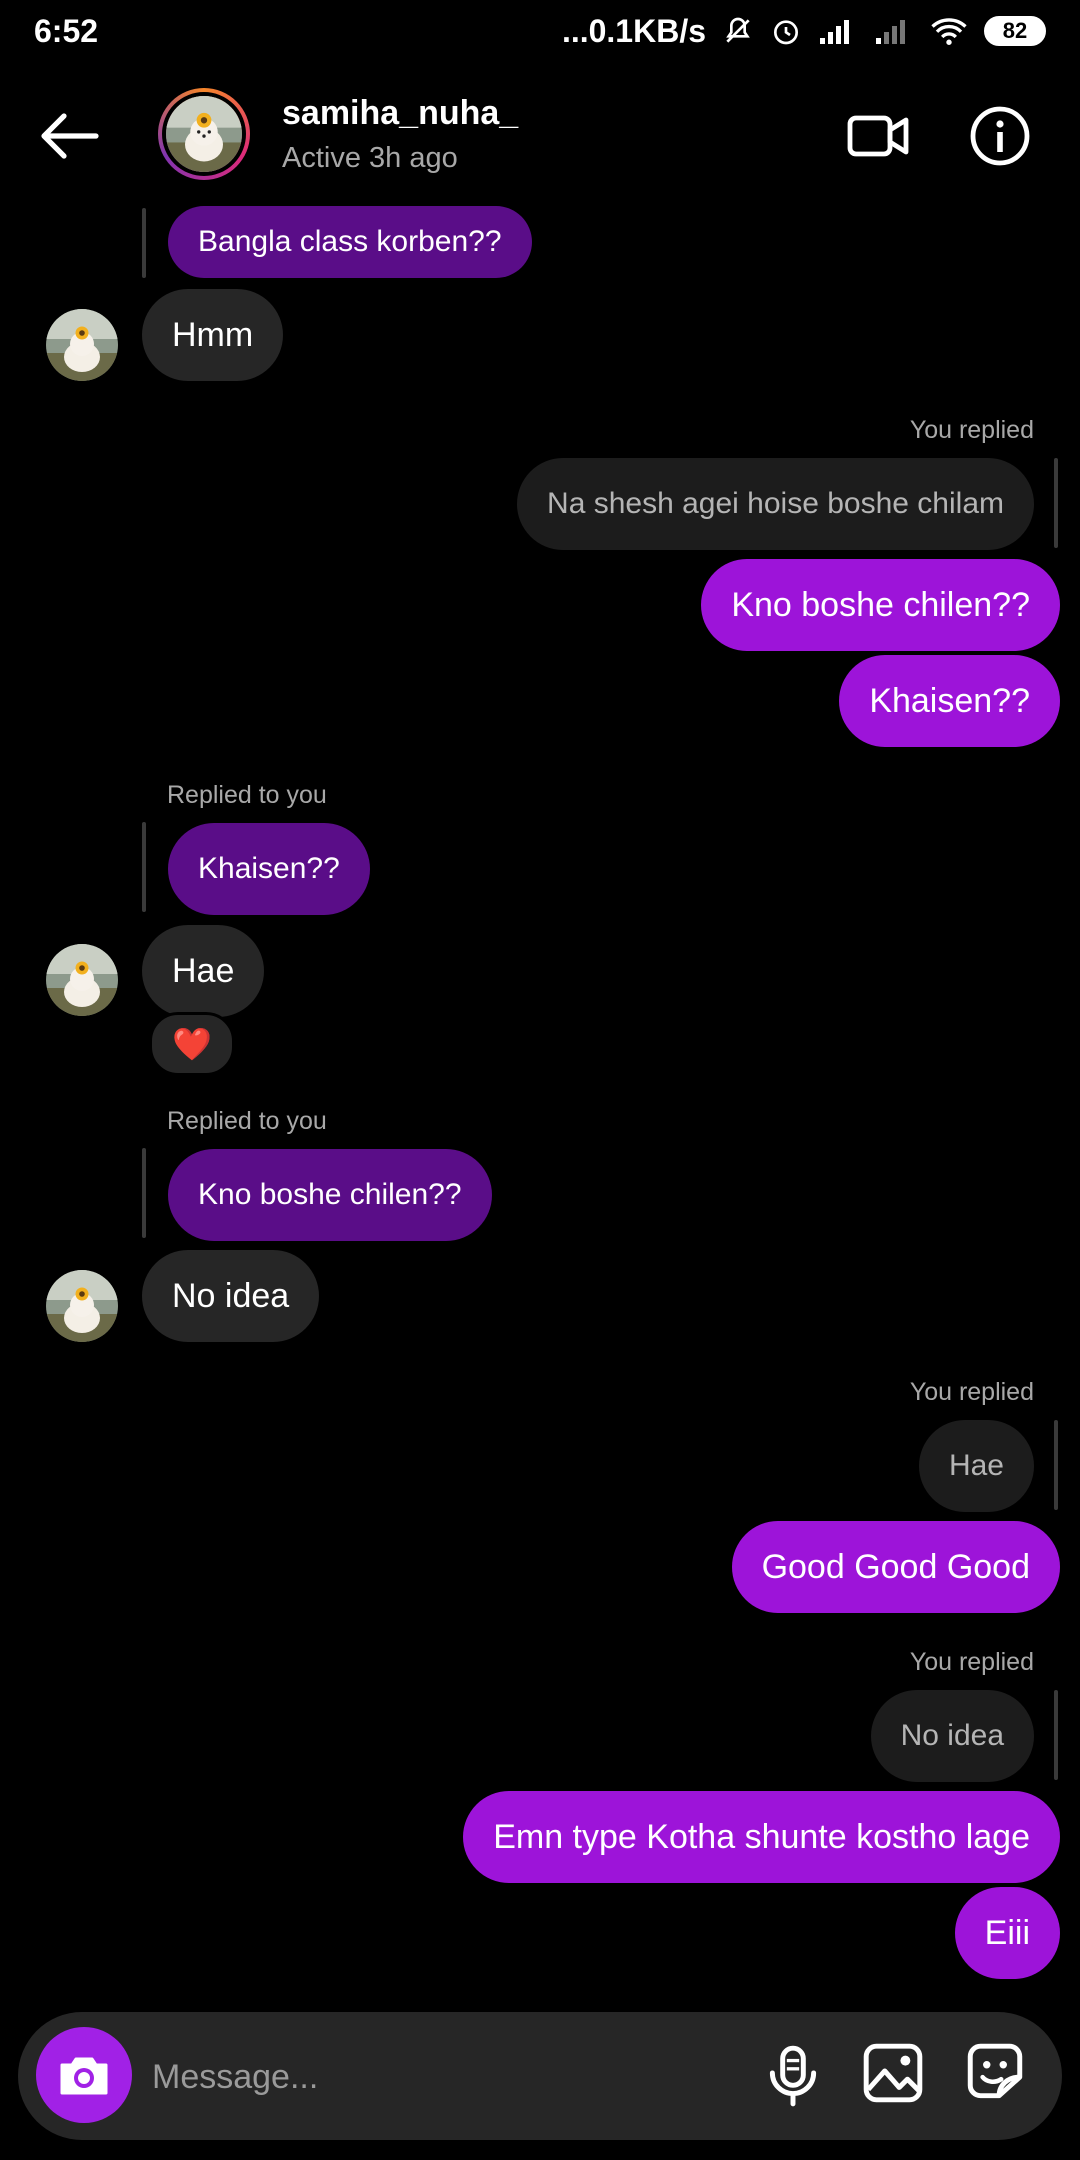 This screenshot has height=2160, width=1080. I want to click on quoted-text: Bangla class korben??, so click(350, 241).